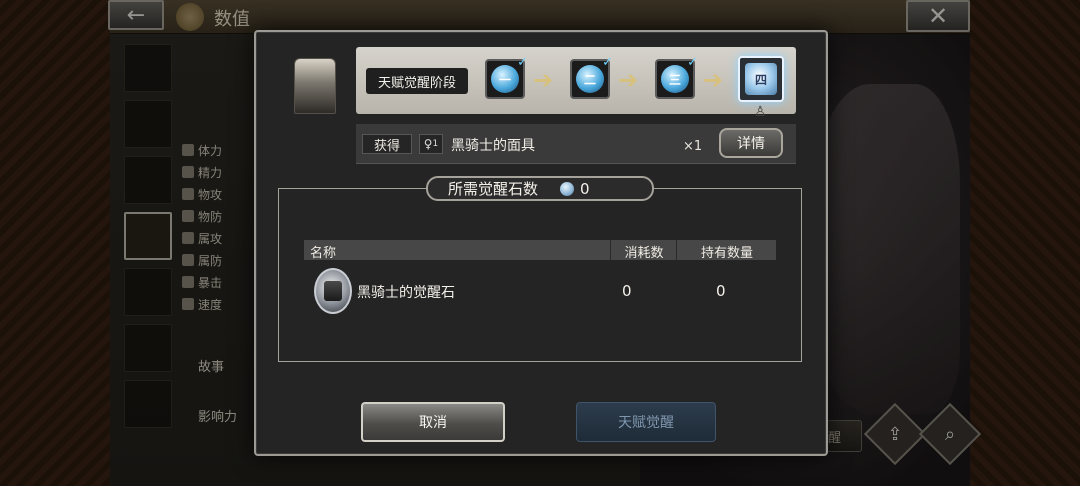  What do you see at coordinates (387, 144) in the screenshot?
I see `obtain-label: 获得` at bounding box center [387, 144].